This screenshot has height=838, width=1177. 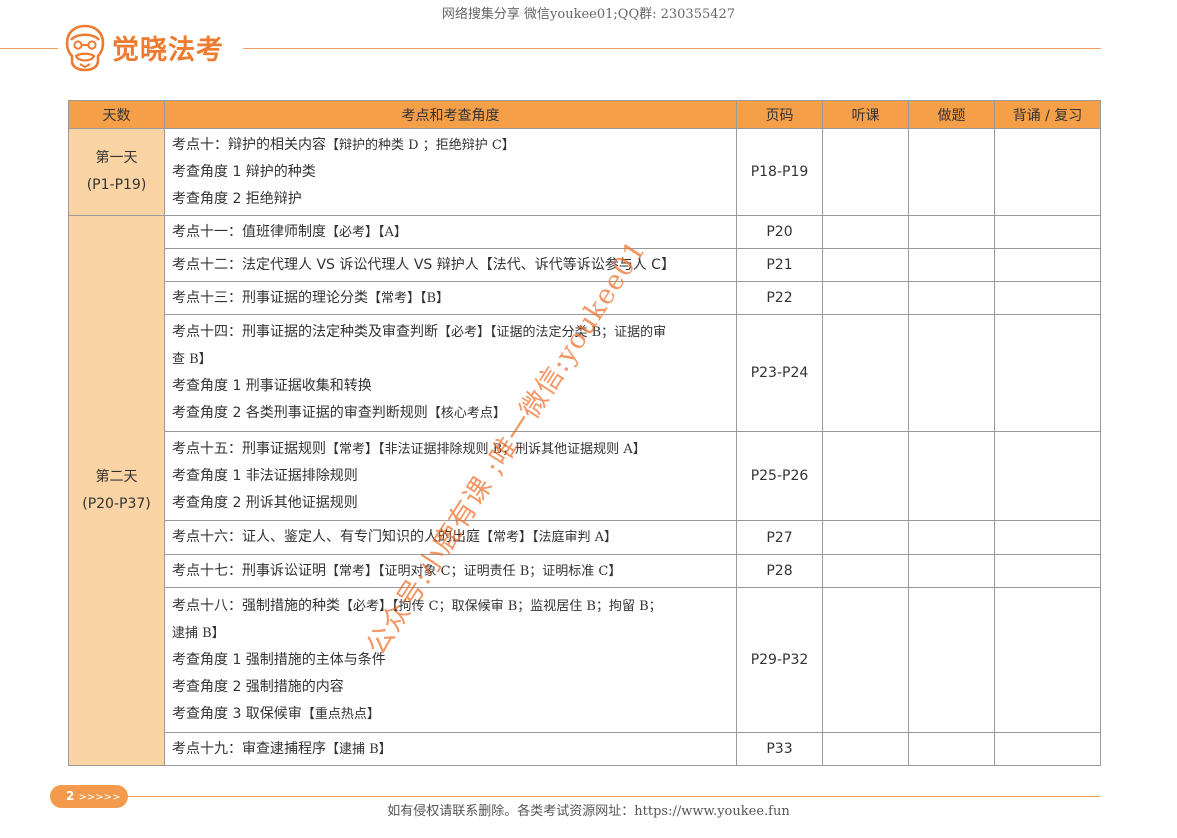 What do you see at coordinates (116, 114) in the screenshot?
I see `header-day: 天数` at bounding box center [116, 114].